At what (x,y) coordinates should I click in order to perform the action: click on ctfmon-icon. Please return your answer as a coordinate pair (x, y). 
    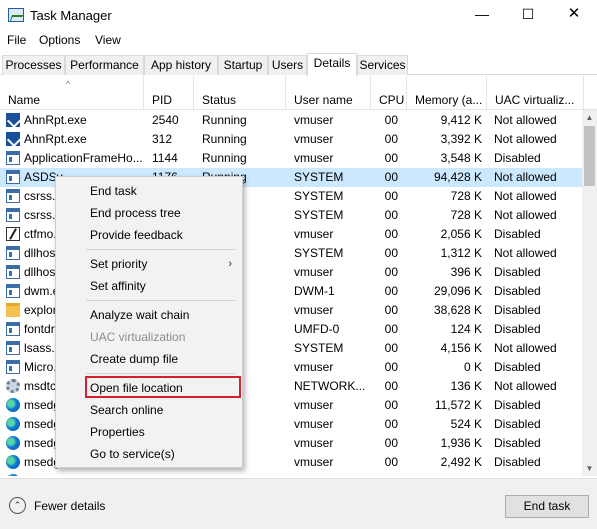
    Looking at the image, I should click on (13, 234).